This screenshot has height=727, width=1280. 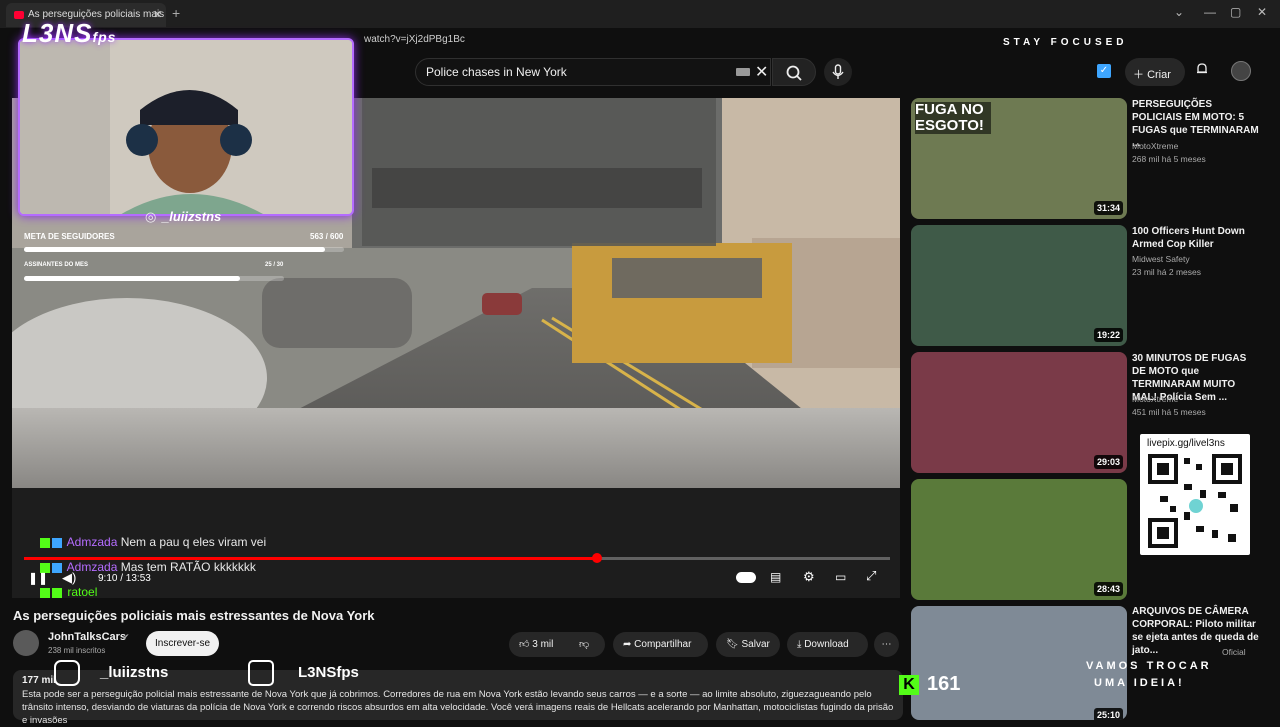 What do you see at coordinates (124, 578) in the screenshot?
I see `video-time: 9:10 / 13:53` at bounding box center [124, 578].